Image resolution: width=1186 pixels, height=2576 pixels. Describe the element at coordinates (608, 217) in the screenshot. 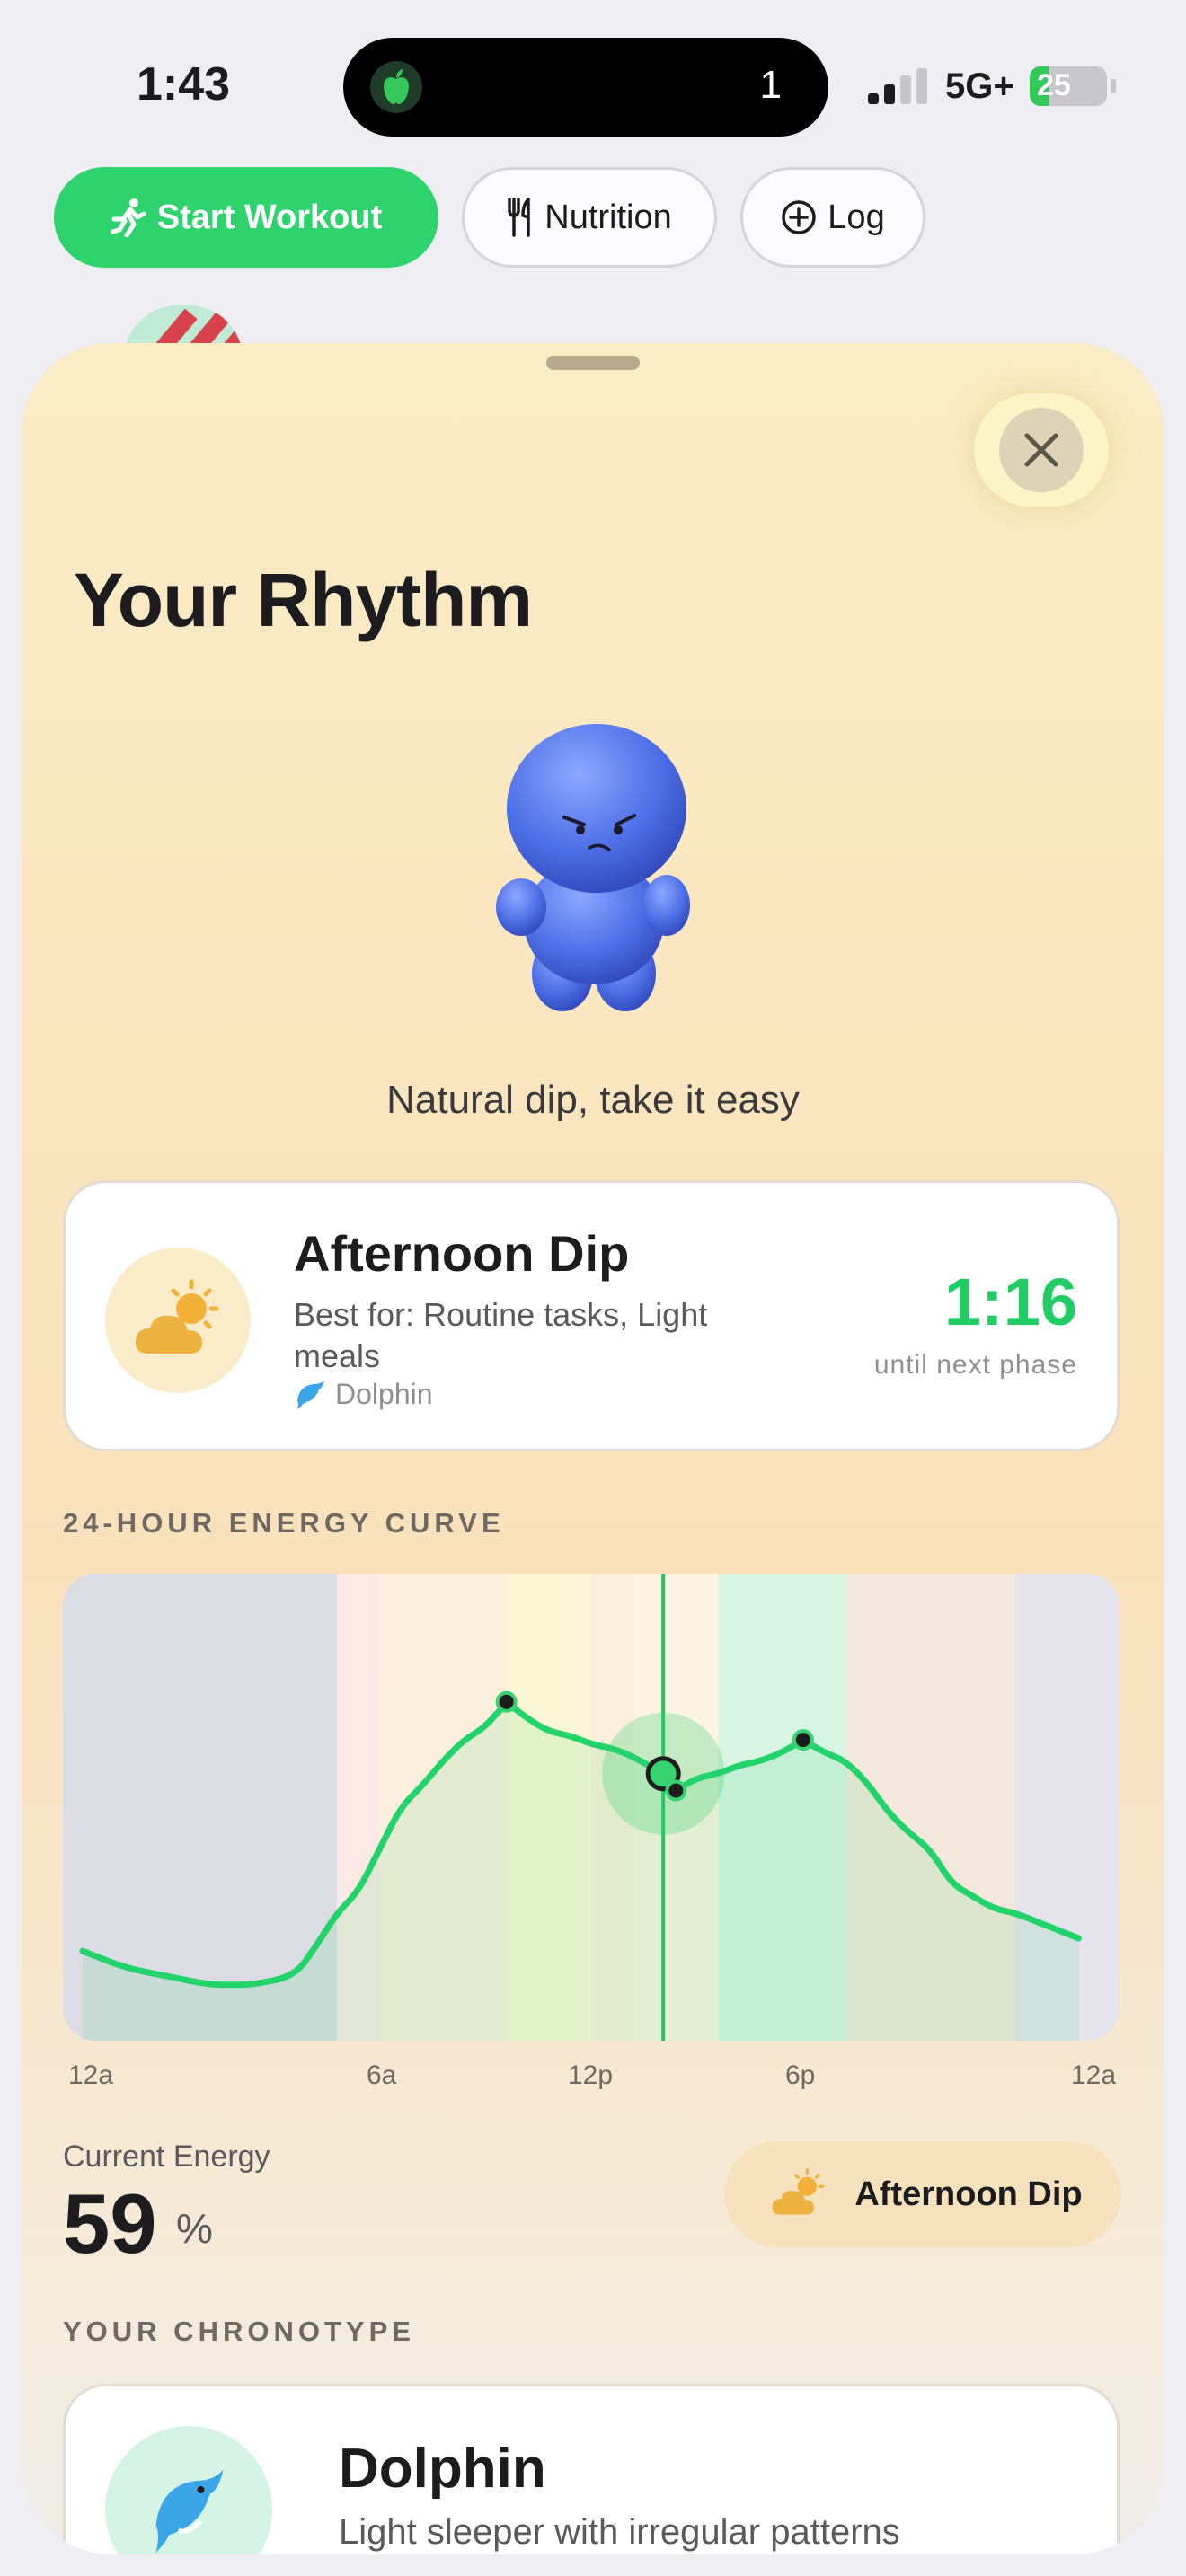

I see `nutrition-label: Nutrition` at that location.